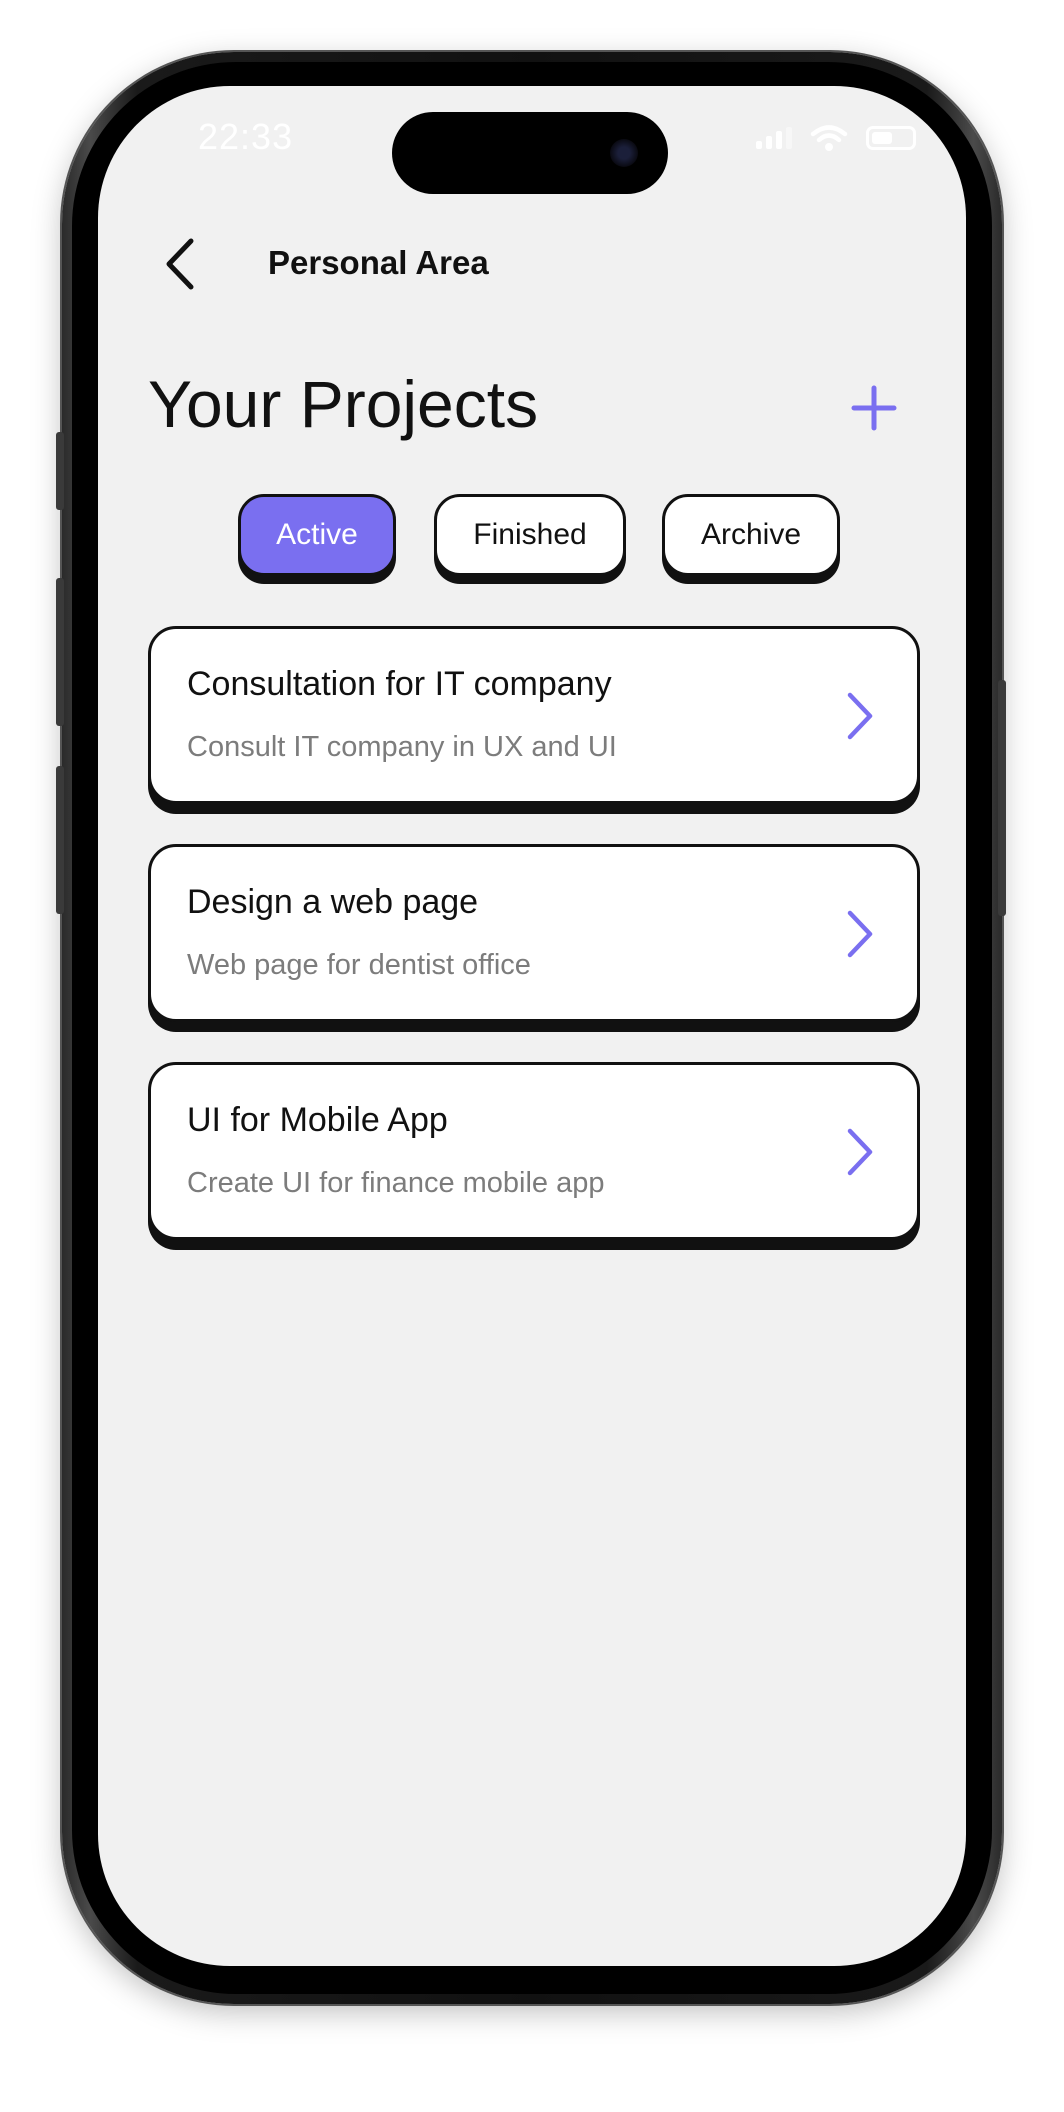 Image resolution: width=1064 pixels, height=2112 pixels. Describe the element at coordinates (60, 471) in the screenshot. I see `action-button` at that location.